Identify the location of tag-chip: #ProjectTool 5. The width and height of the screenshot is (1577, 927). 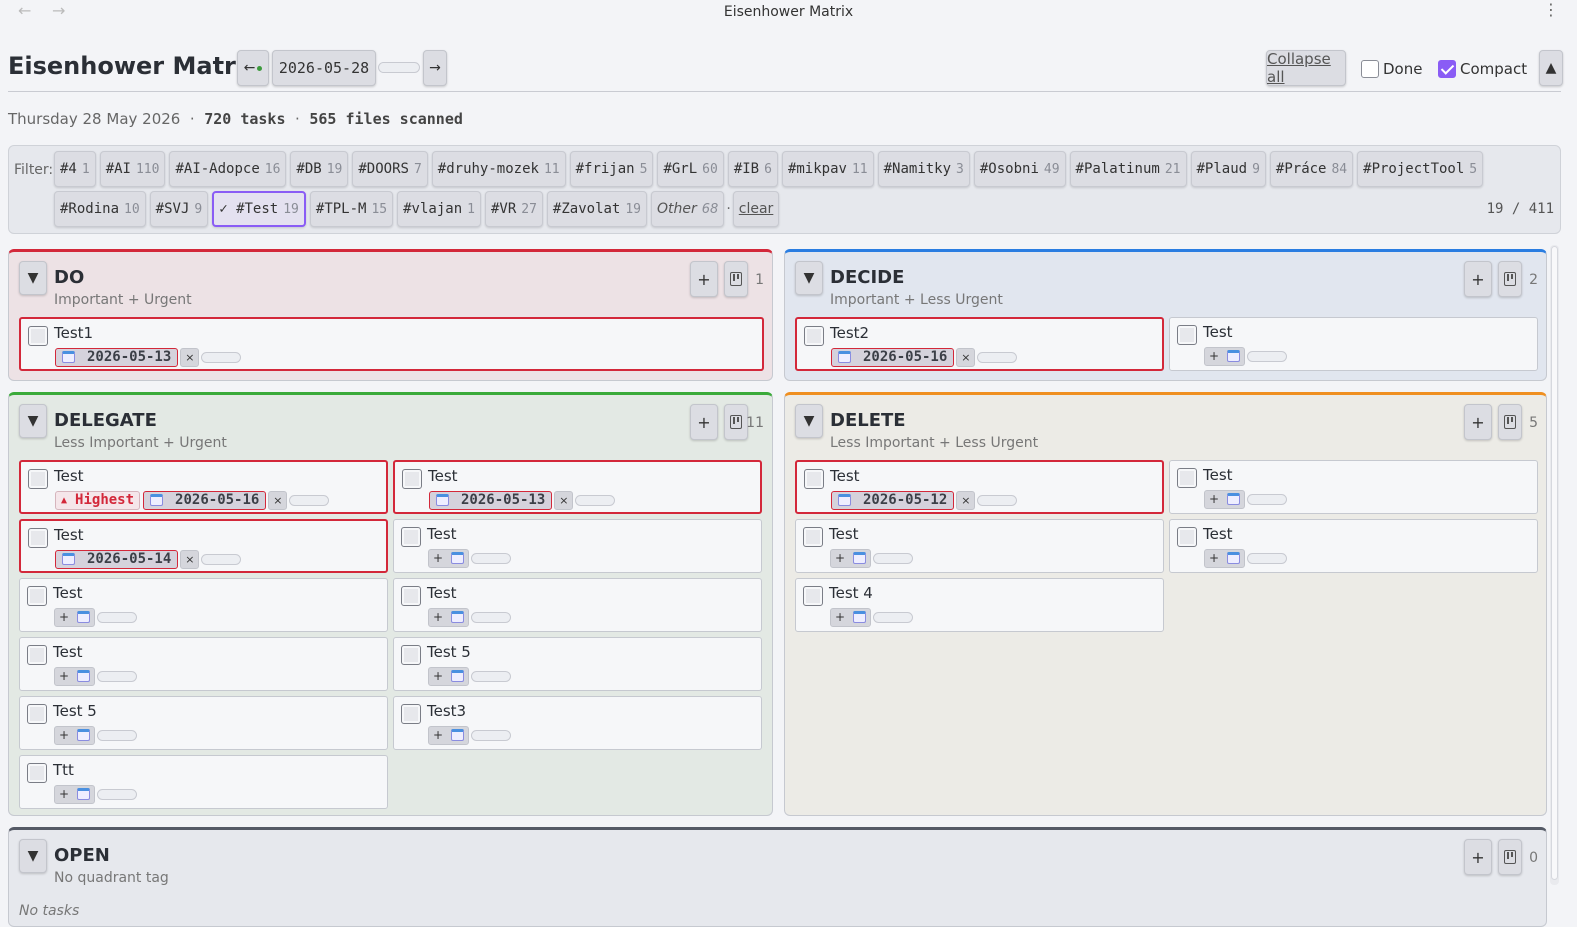
(1420, 169).